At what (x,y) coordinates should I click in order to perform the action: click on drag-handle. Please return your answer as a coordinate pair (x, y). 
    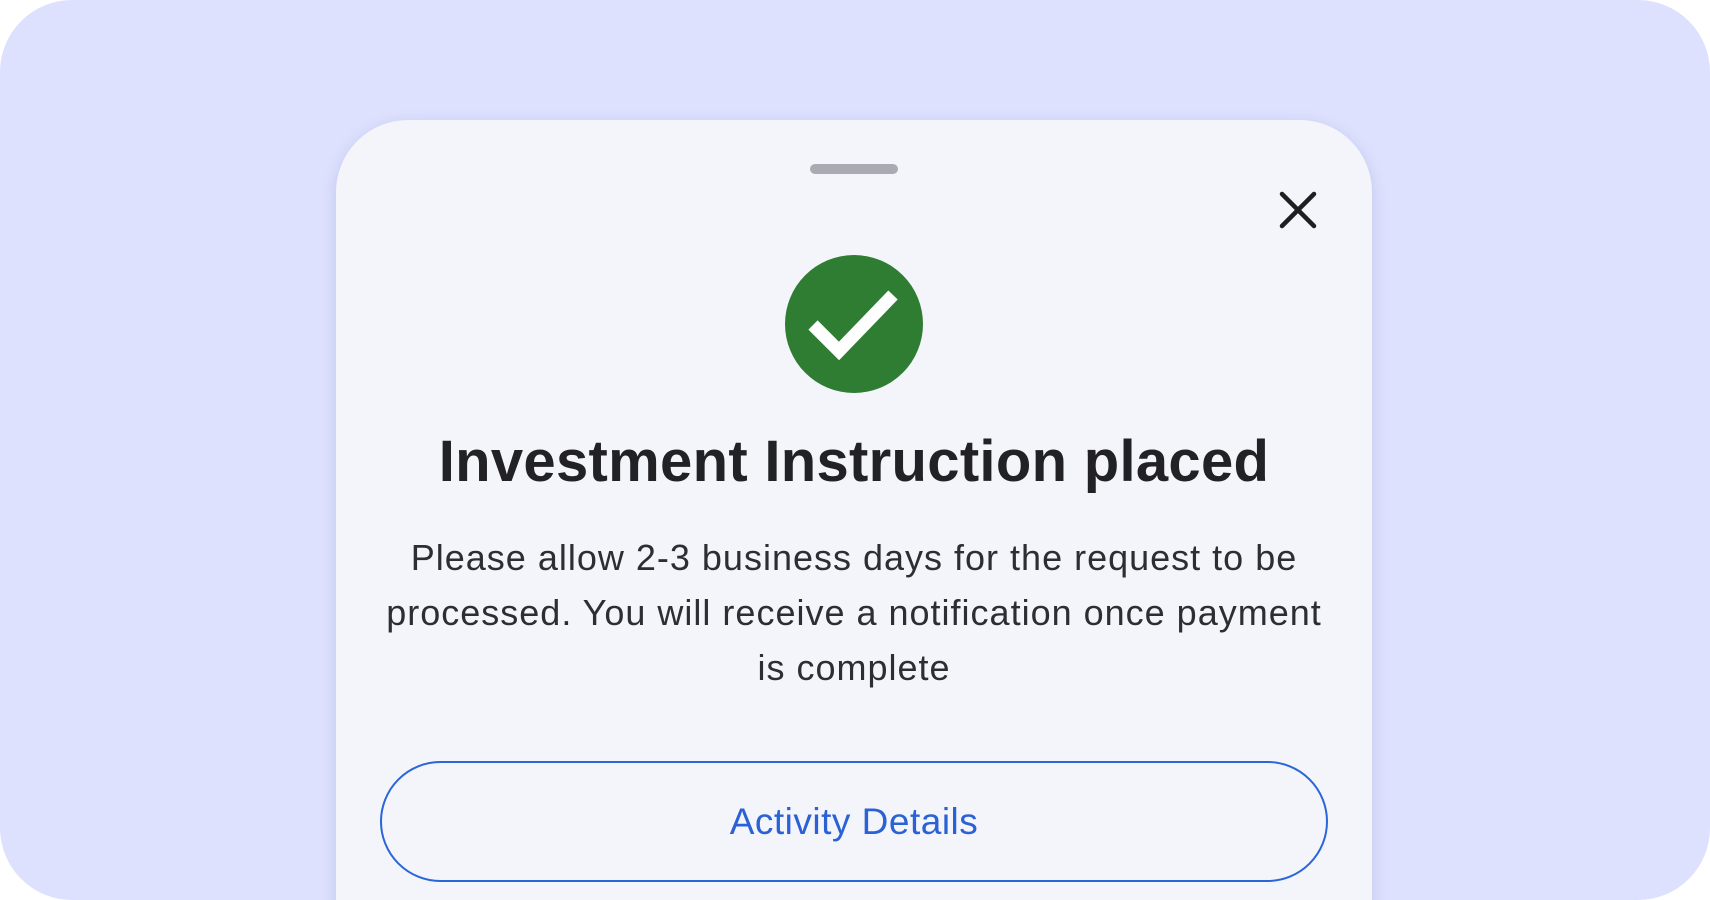
    Looking at the image, I should click on (854, 169).